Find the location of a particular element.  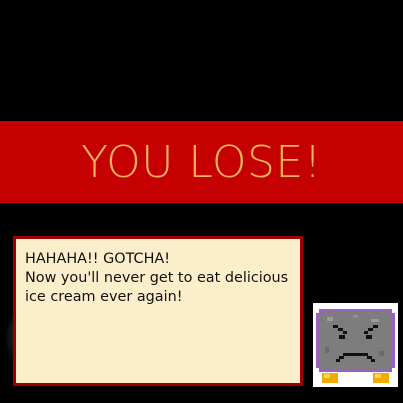

dialog-line-3: ice cream ever again! is located at coordinates (104, 297).